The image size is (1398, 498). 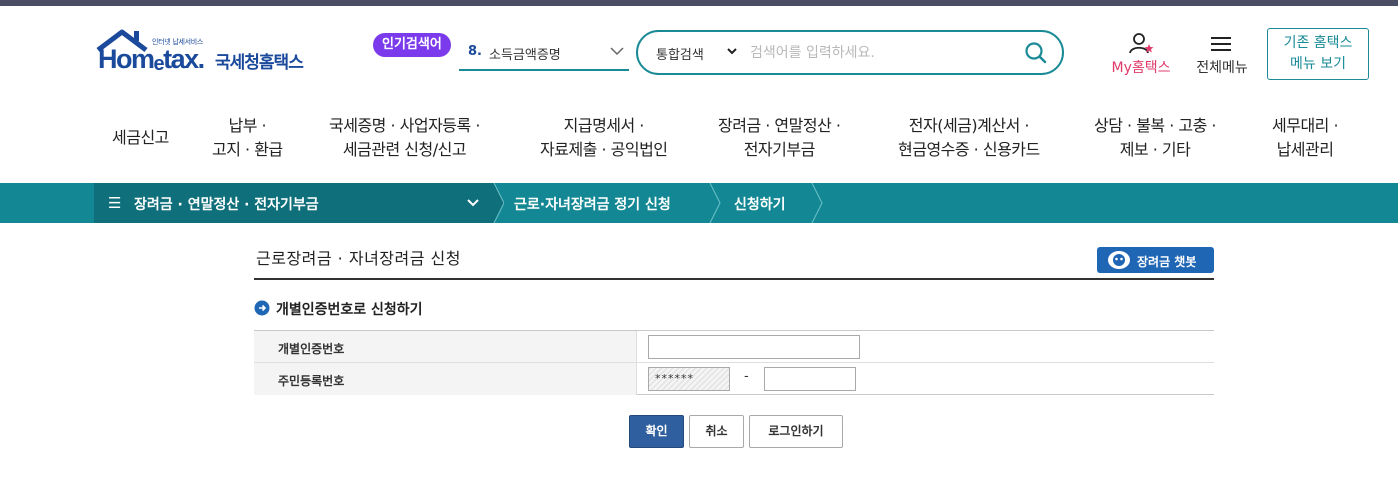 What do you see at coordinates (734, 279) in the screenshot?
I see `title-divider` at bounding box center [734, 279].